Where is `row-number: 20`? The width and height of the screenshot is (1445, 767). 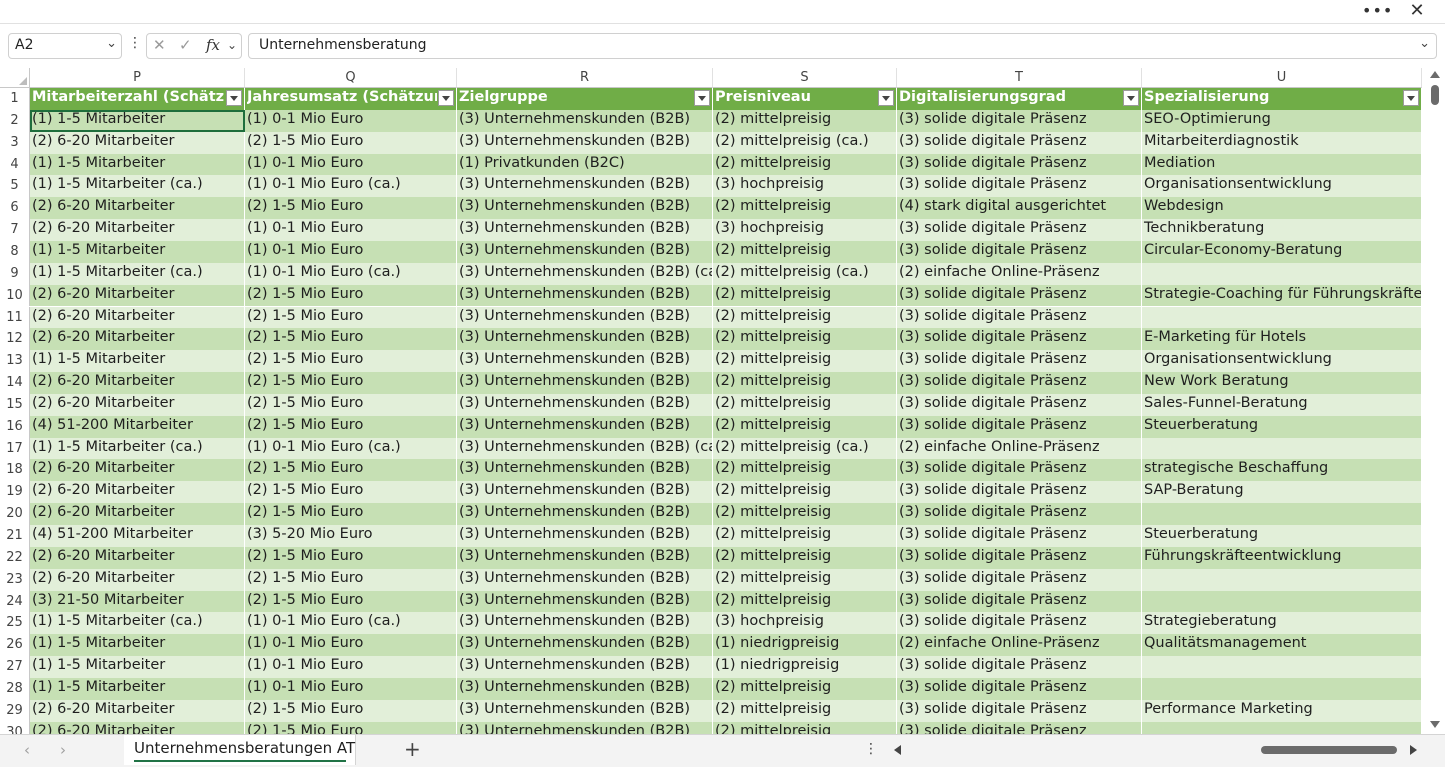
row-number: 20 is located at coordinates (15, 514).